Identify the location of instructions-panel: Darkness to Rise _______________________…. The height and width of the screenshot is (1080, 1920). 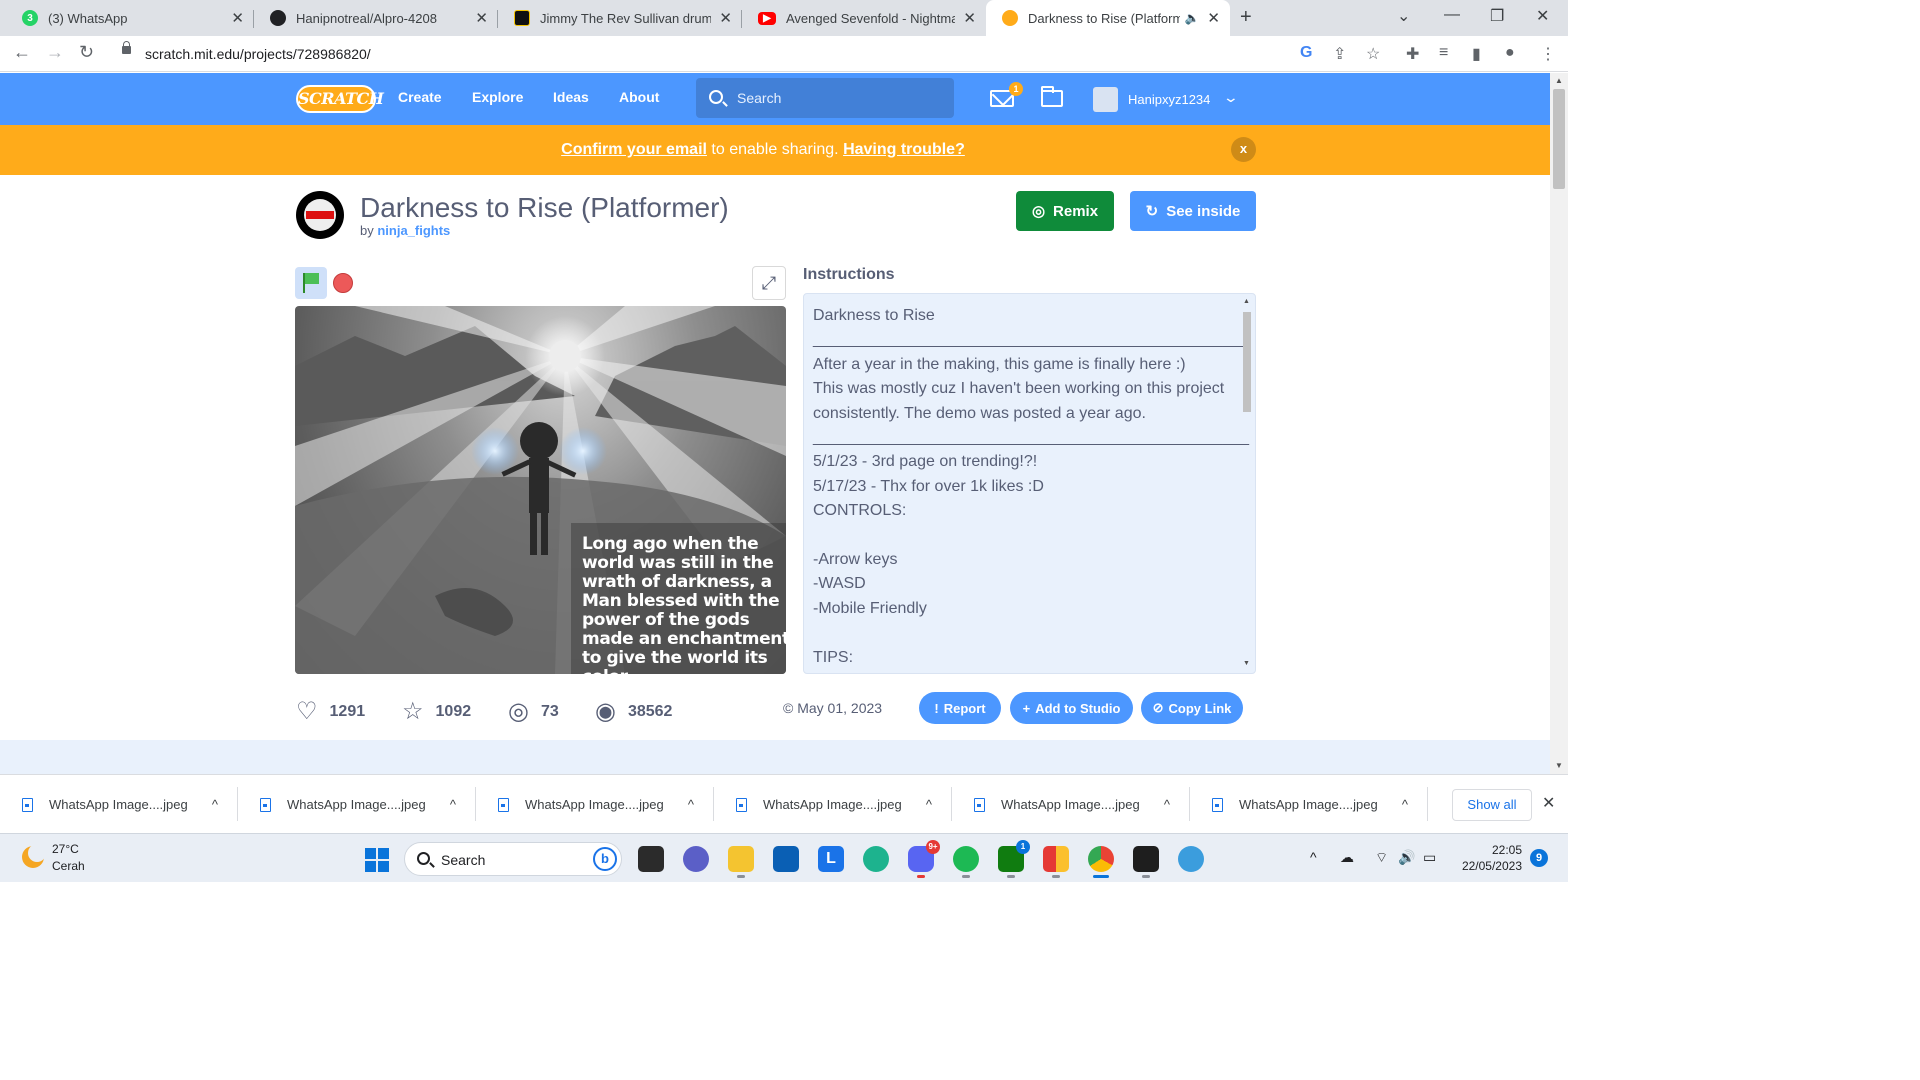
(1029, 483).